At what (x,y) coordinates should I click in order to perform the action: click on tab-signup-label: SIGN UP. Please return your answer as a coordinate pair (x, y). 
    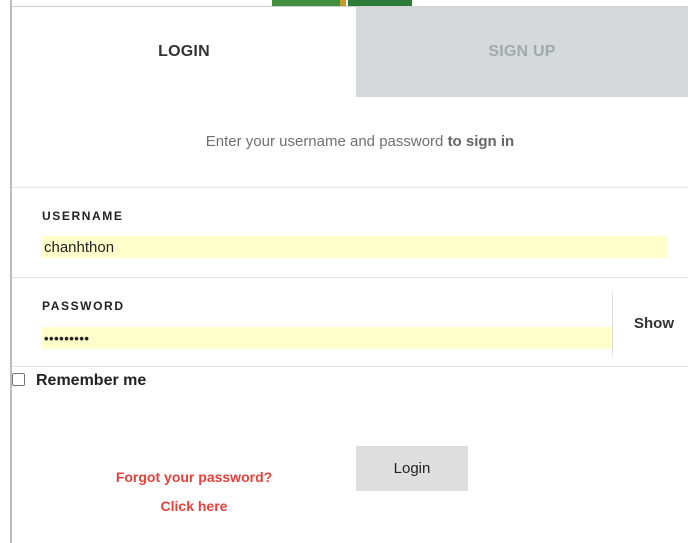
    Looking at the image, I should click on (522, 51).